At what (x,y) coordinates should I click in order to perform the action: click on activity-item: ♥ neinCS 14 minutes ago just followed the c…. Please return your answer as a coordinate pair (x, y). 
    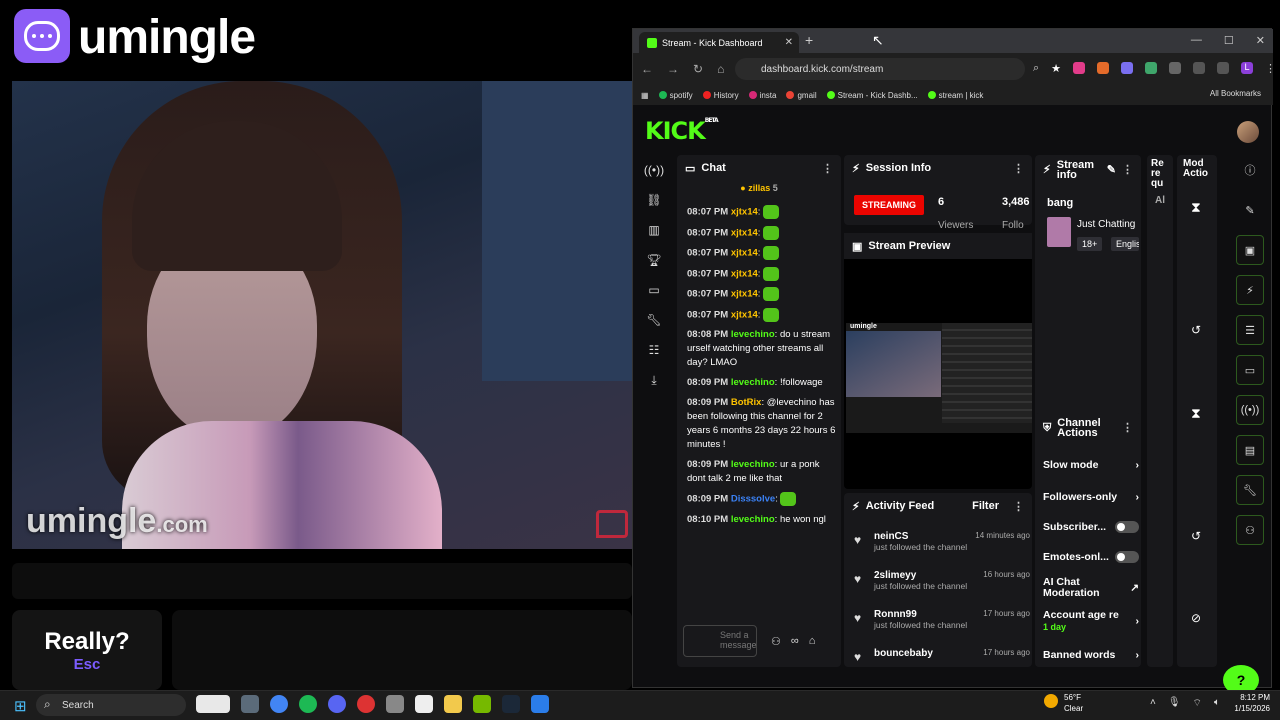
    Looking at the image, I should click on (942, 541).